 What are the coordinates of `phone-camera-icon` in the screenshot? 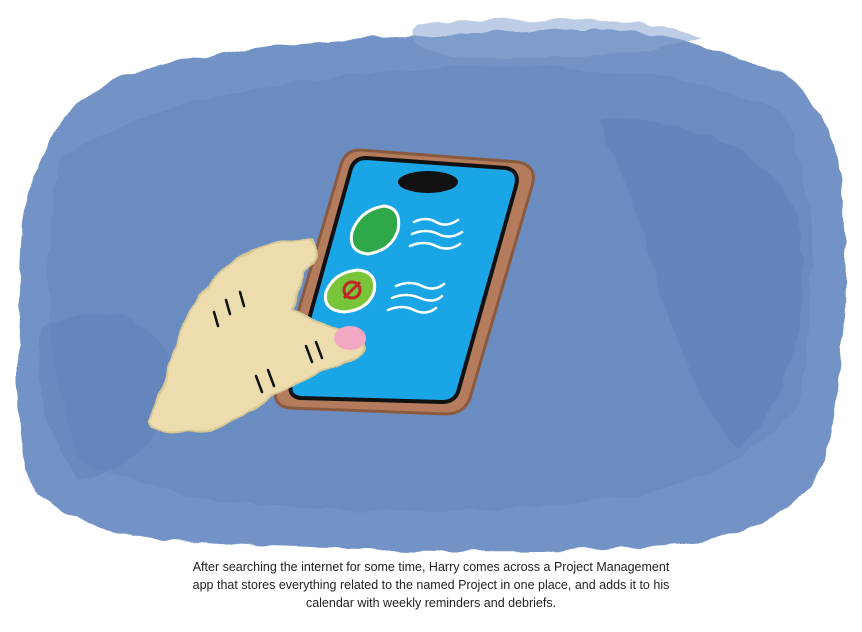 It's located at (428, 182).